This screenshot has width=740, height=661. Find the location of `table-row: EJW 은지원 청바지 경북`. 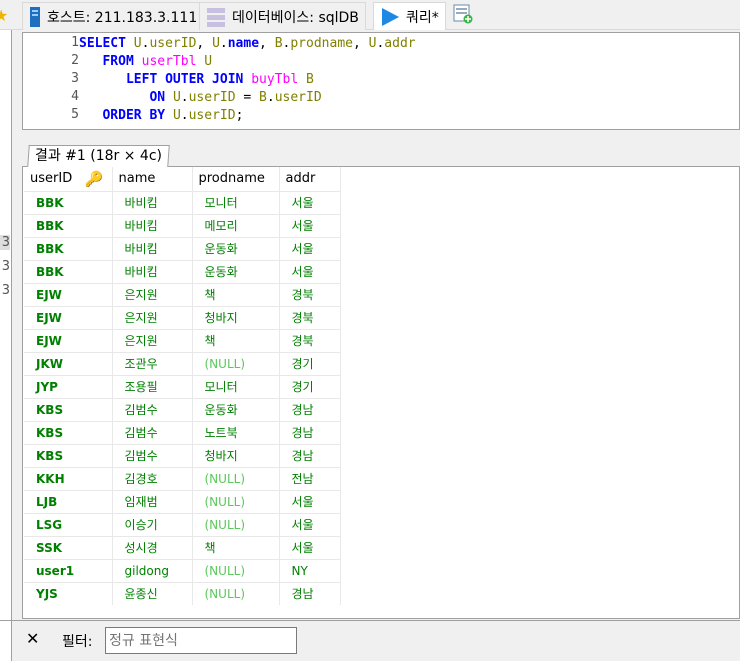

table-row: EJW 은지원 청바지 경북 is located at coordinates (182, 317).